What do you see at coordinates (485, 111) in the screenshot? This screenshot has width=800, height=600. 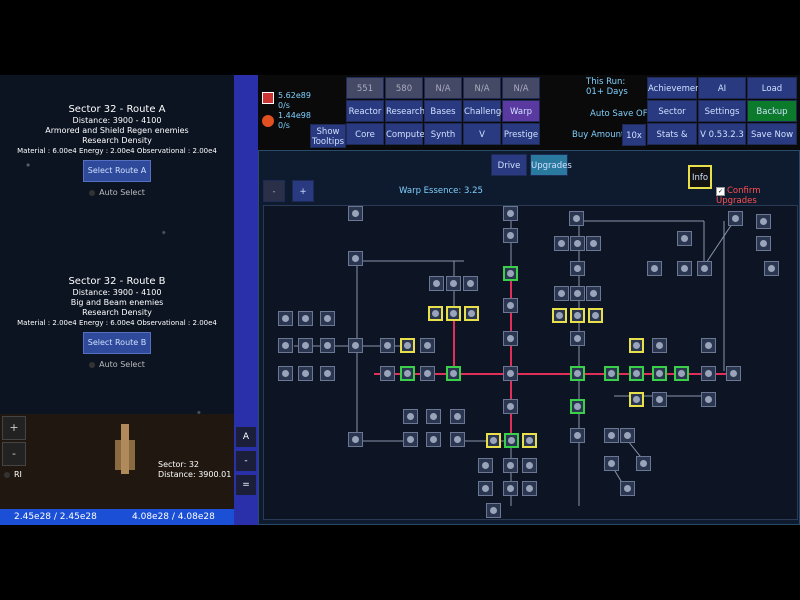 I see `tab-challenge: Challenge` at bounding box center [485, 111].